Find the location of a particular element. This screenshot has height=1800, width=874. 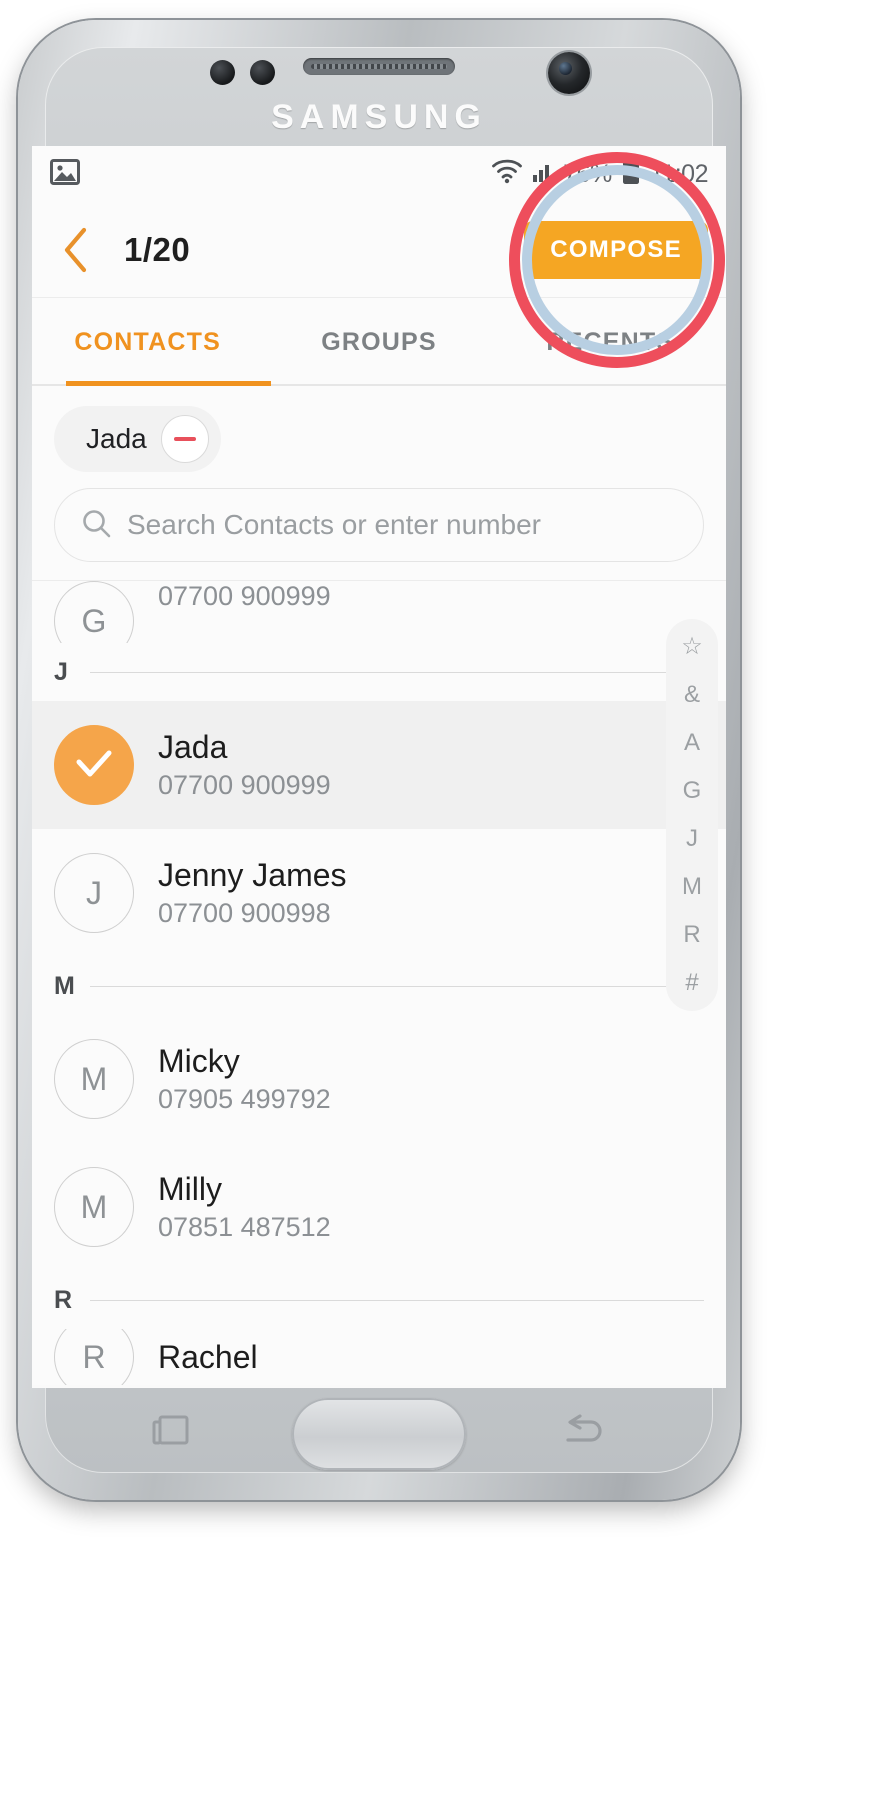

recents-key is located at coordinates (173, 1431).